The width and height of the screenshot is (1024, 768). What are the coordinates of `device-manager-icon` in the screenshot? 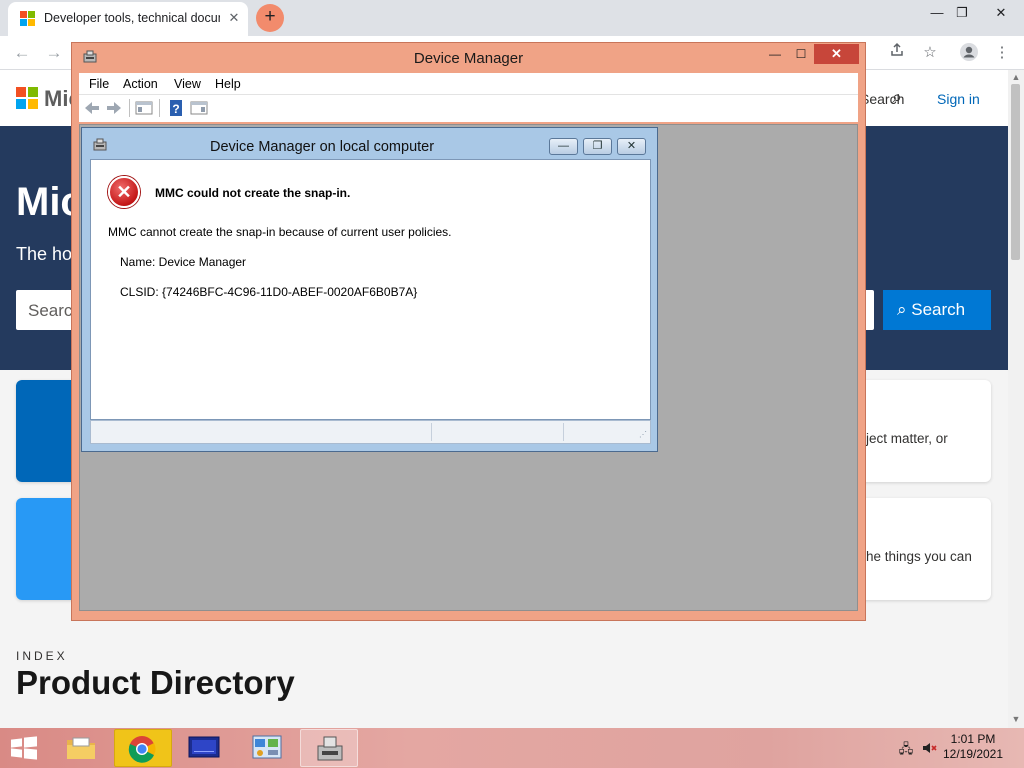 It's located at (330, 748).